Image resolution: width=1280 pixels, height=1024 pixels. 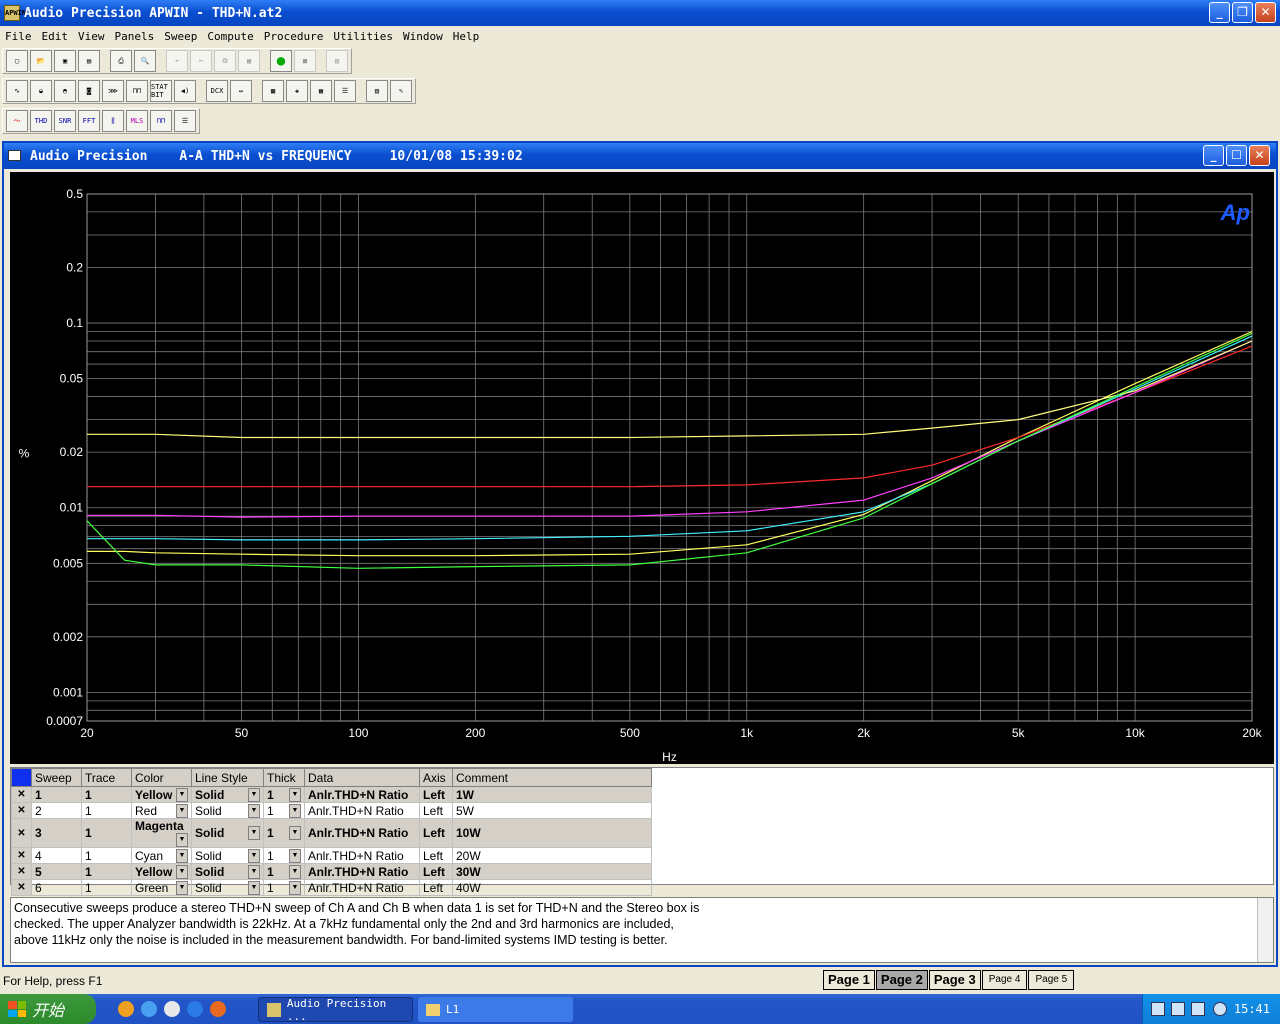 What do you see at coordinates (849, 980) in the screenshot?
I see `page-tab-1: Page 1` at bounding box center [849, 980].